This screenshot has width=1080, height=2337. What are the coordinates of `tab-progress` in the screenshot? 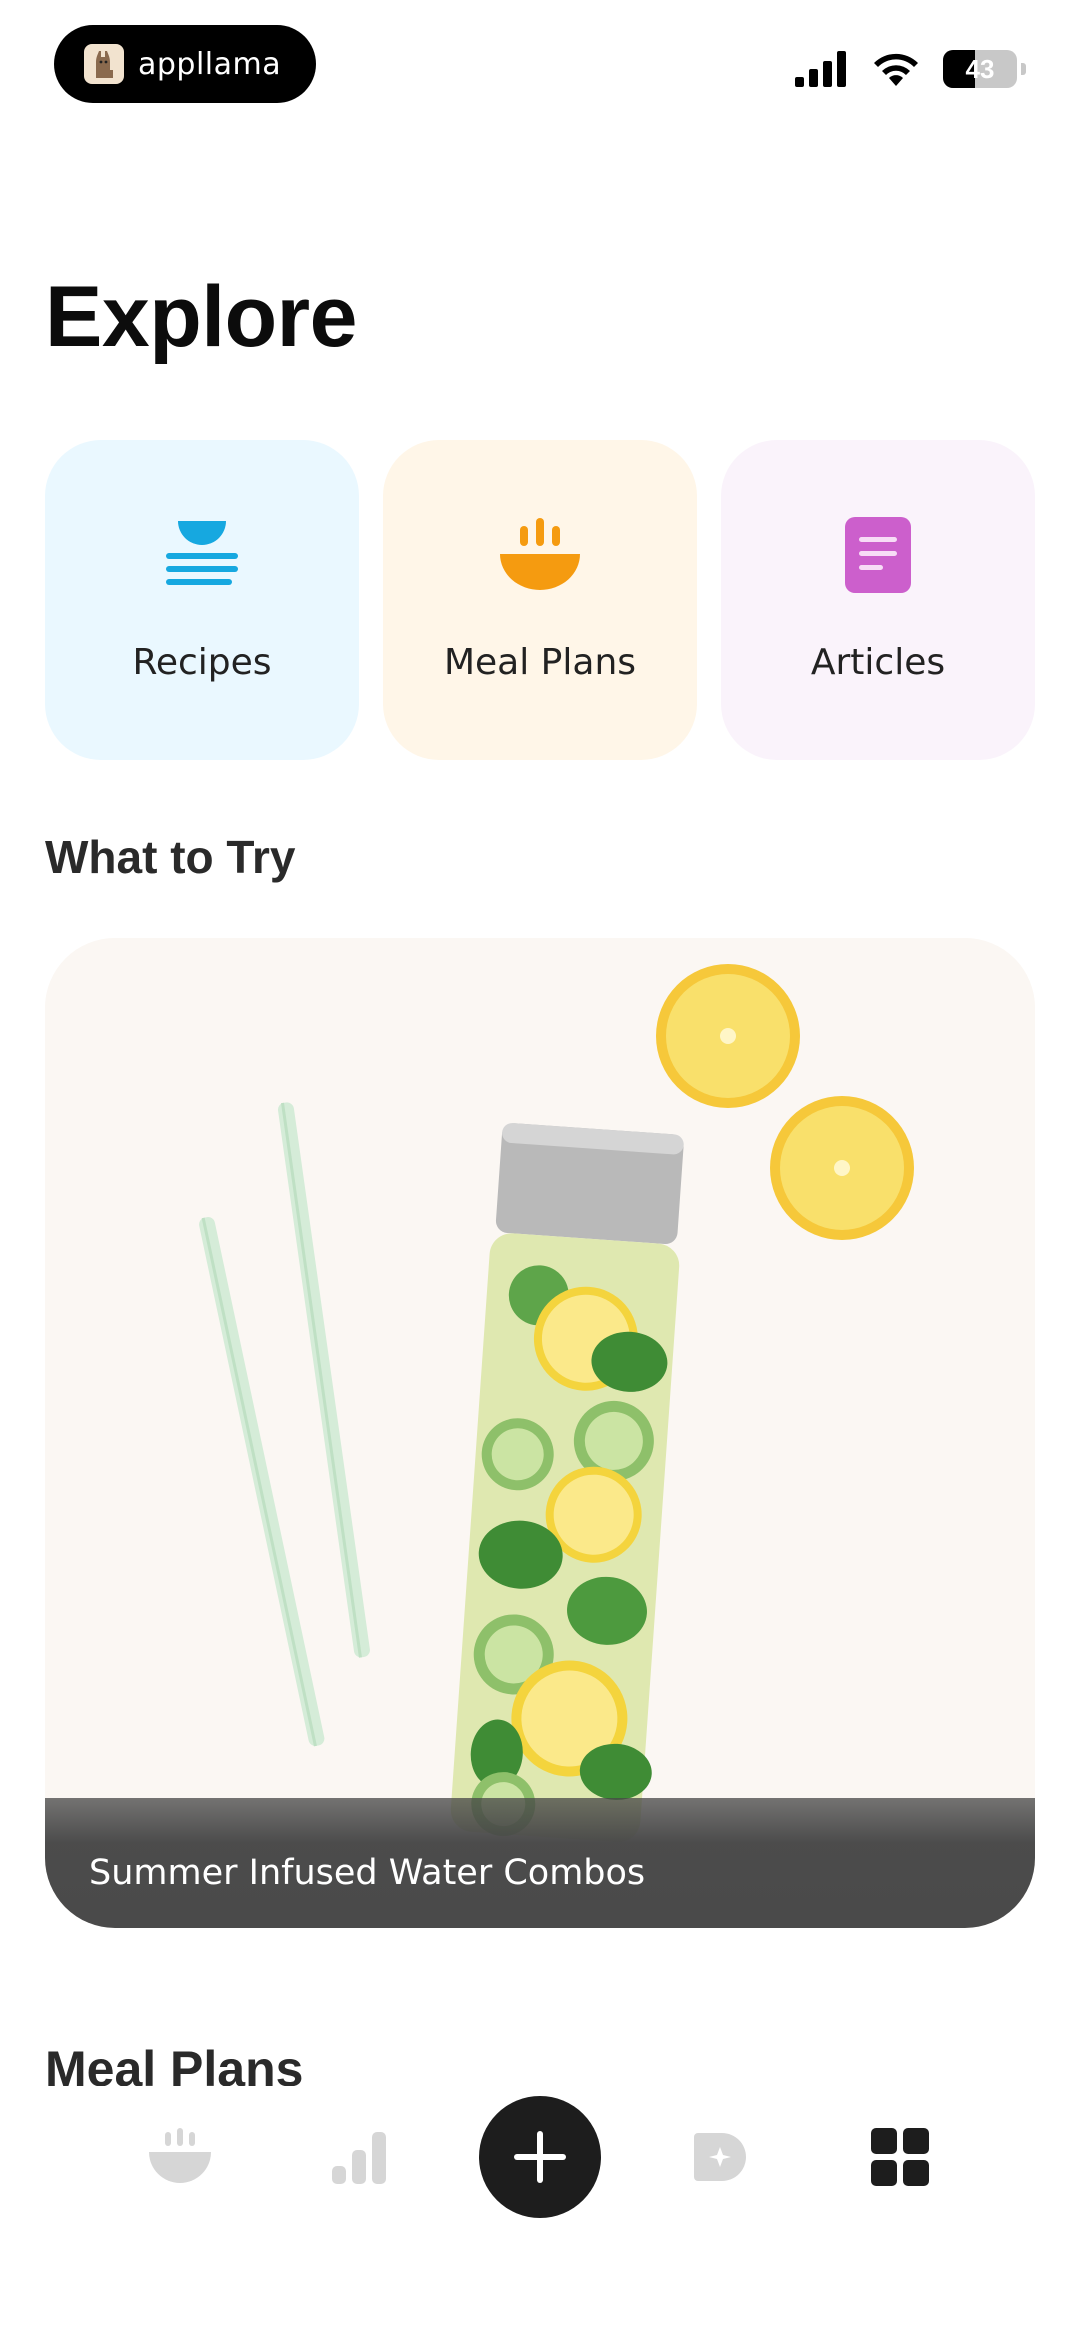 It's located at (360, 2157).